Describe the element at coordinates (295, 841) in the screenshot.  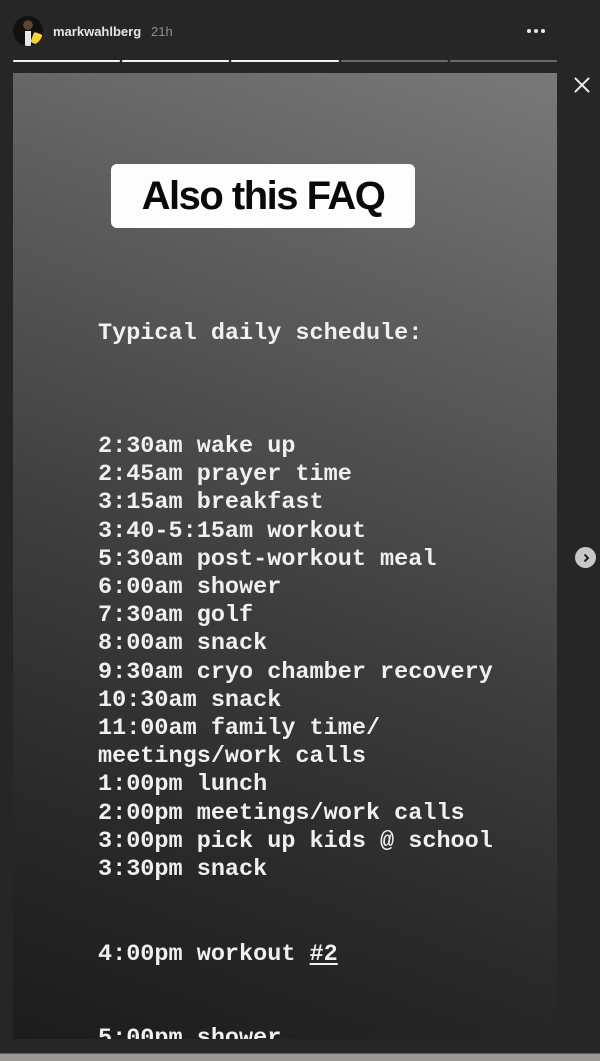
I see `schedule-line: 3:00pm pick up kids @ school` at that location.